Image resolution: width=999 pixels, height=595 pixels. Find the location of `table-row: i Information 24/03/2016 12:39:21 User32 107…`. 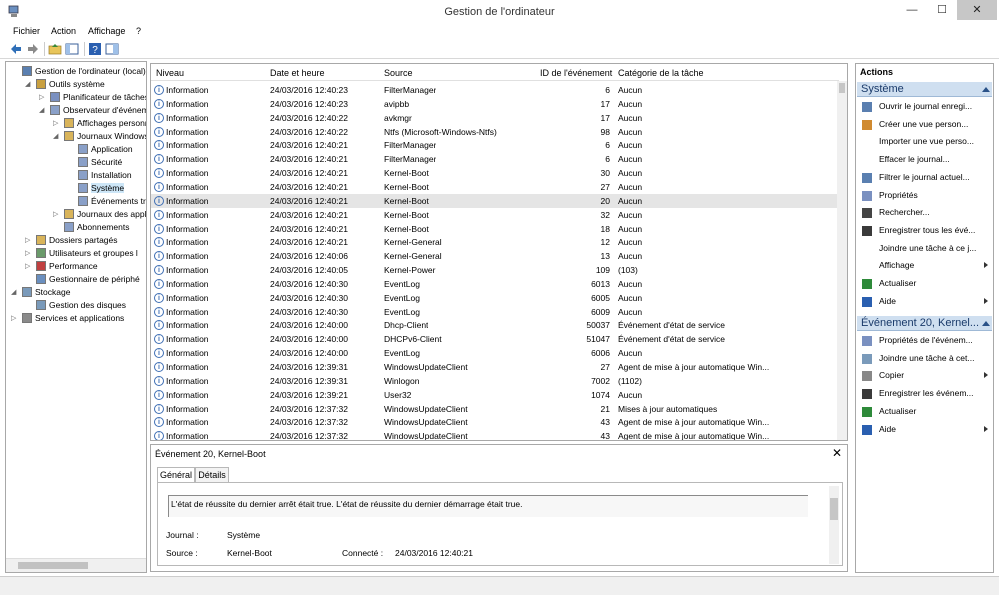

table-row: i Information 24/03/2016 12:39:21 User32 107… is located at coordinates (495, 395).